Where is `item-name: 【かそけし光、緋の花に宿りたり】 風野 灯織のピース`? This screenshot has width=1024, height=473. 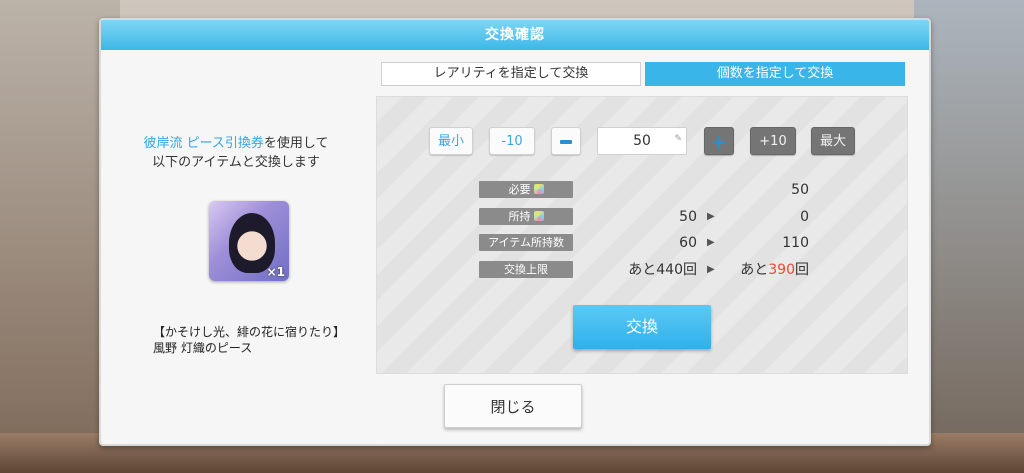 item-name: 【かそけし光、緋の花に宿りたり】 風野 灯織のピース is located at coordinates (273, 340).